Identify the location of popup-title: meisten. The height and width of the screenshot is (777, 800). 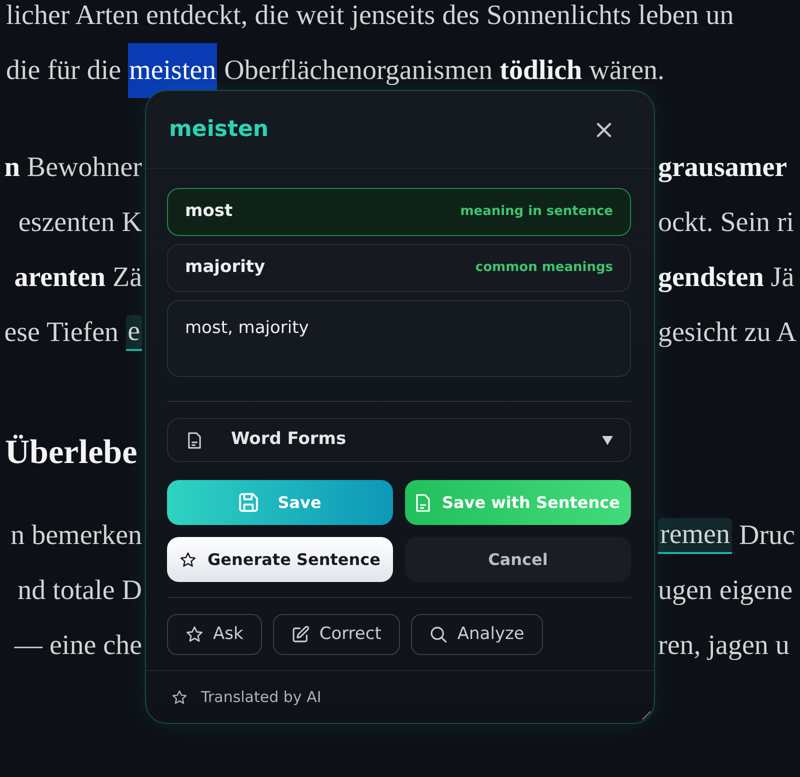
(219, 130).